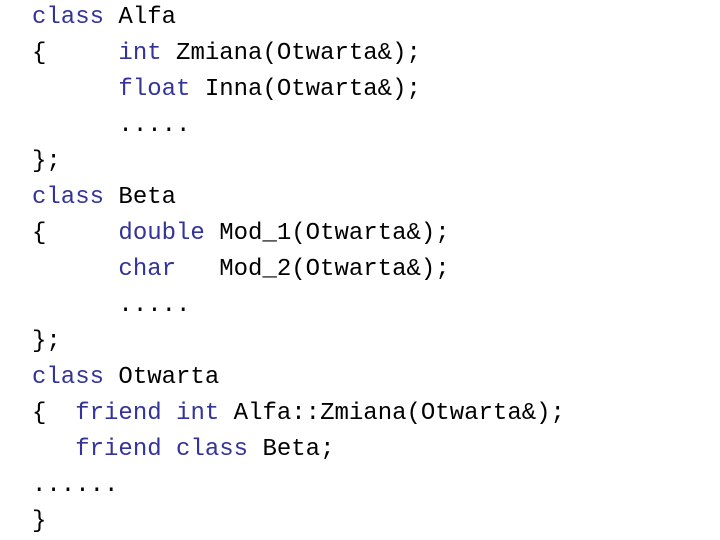 This screenshot has height=540, width=720. Describe the element at coordinates (298, 378) in the screenshot. I see `code-line: class Otwarta` at that location.